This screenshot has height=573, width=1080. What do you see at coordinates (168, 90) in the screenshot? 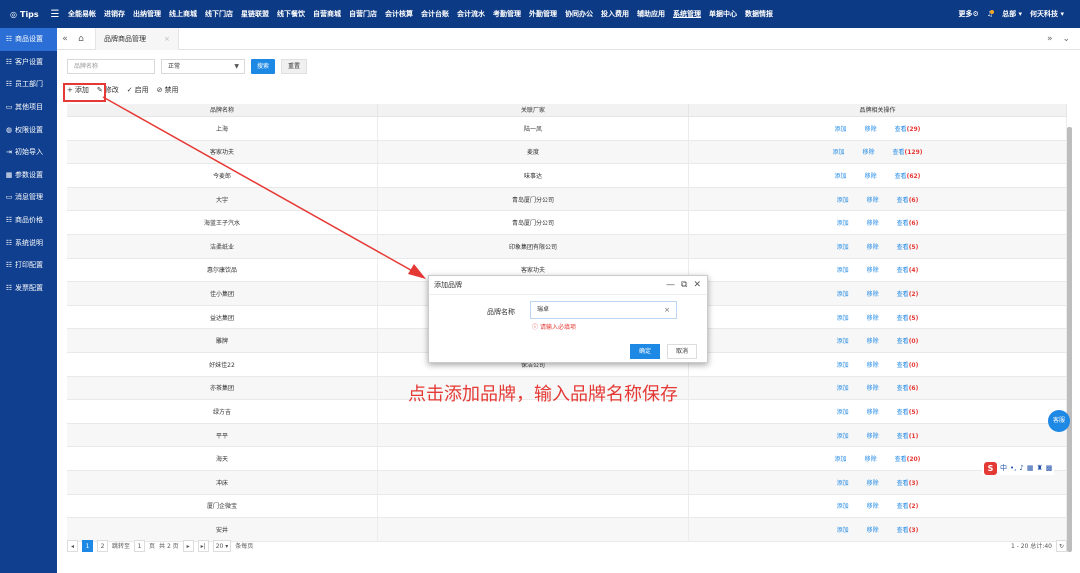
I see `disable-button: ⊘ 禁用` at bounding box center [168, 90].